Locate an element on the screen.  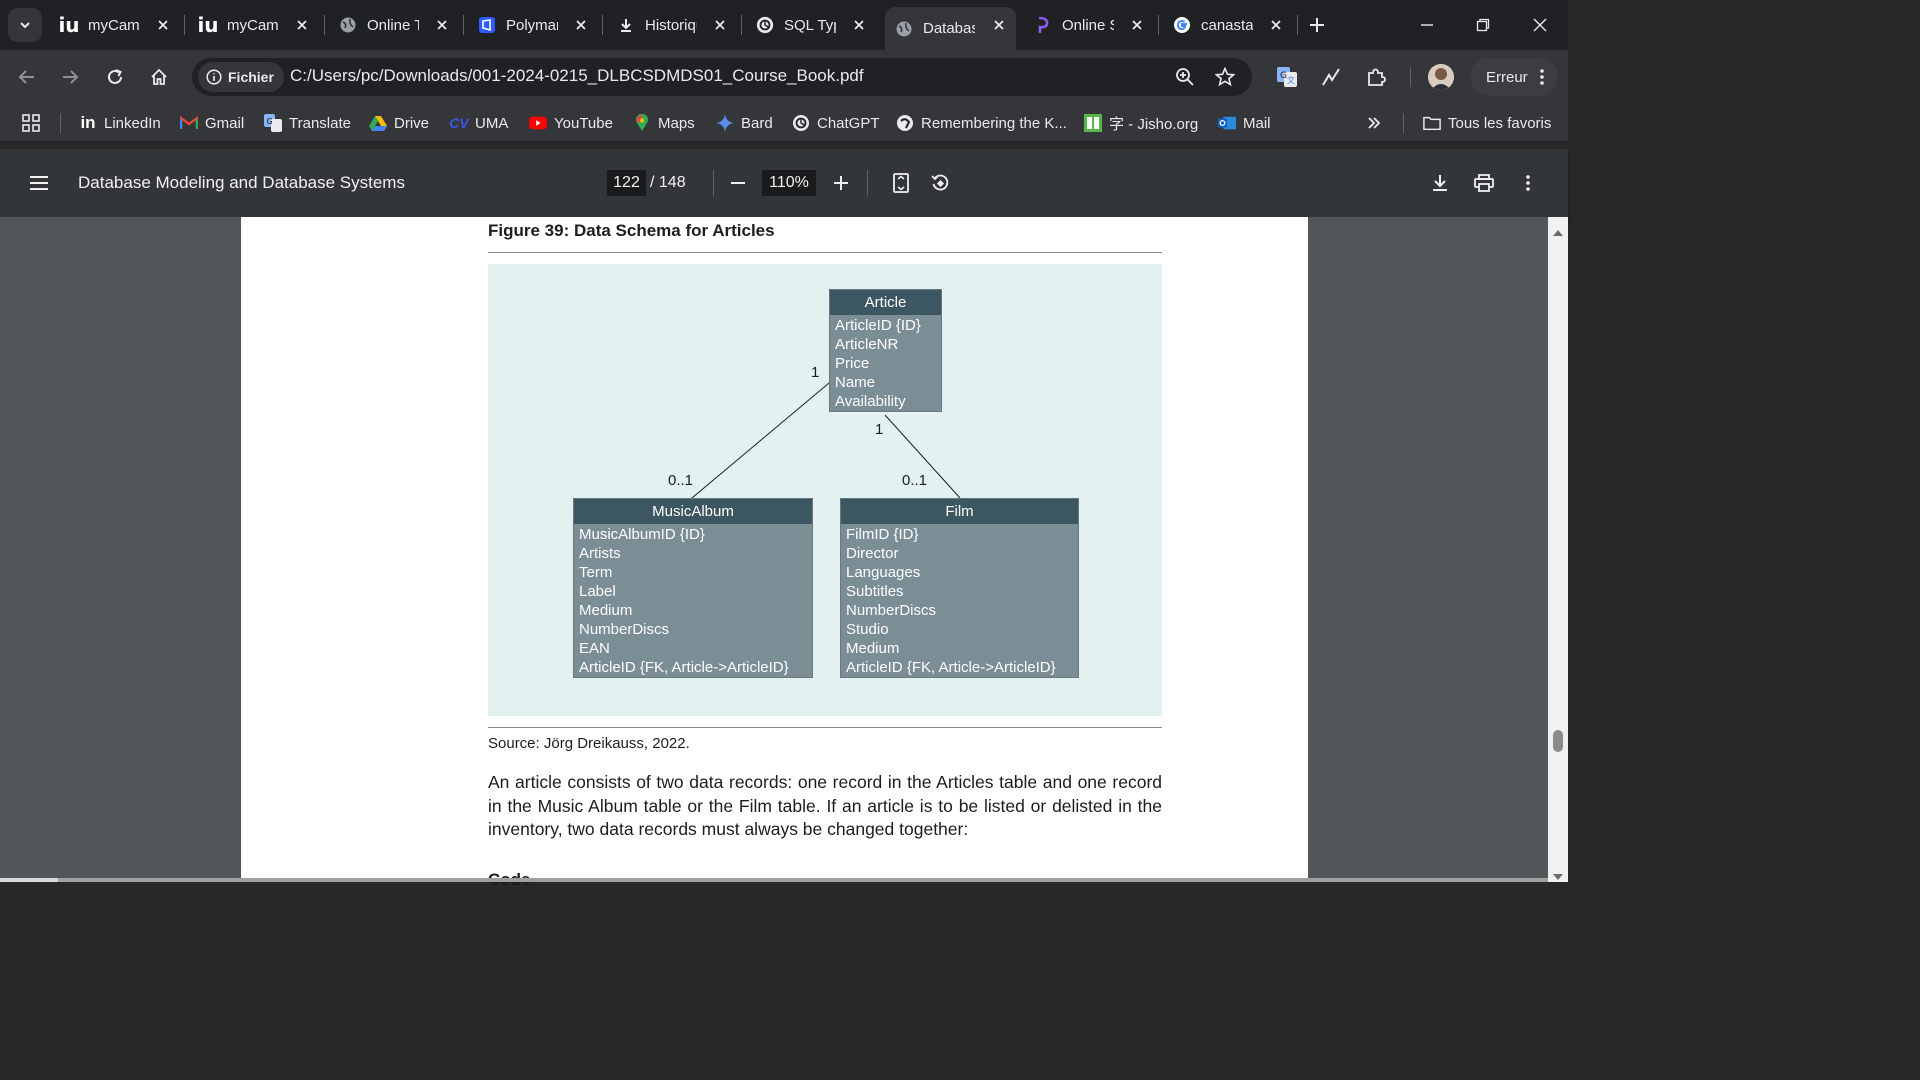
site-info-label: Fichier is located at coordinates (251, 77).